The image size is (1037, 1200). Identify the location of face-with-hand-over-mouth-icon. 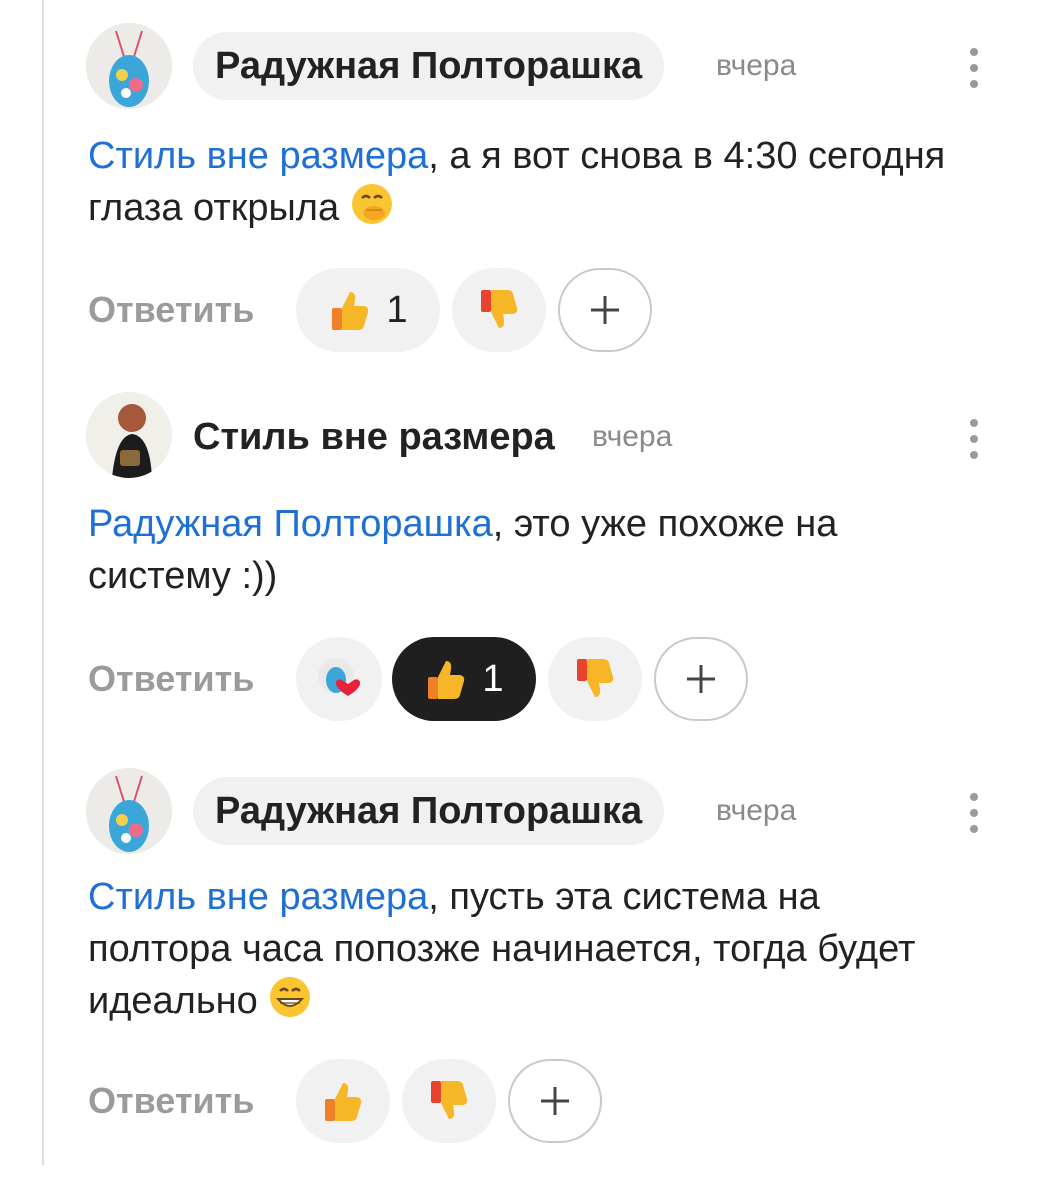
(372, 211).